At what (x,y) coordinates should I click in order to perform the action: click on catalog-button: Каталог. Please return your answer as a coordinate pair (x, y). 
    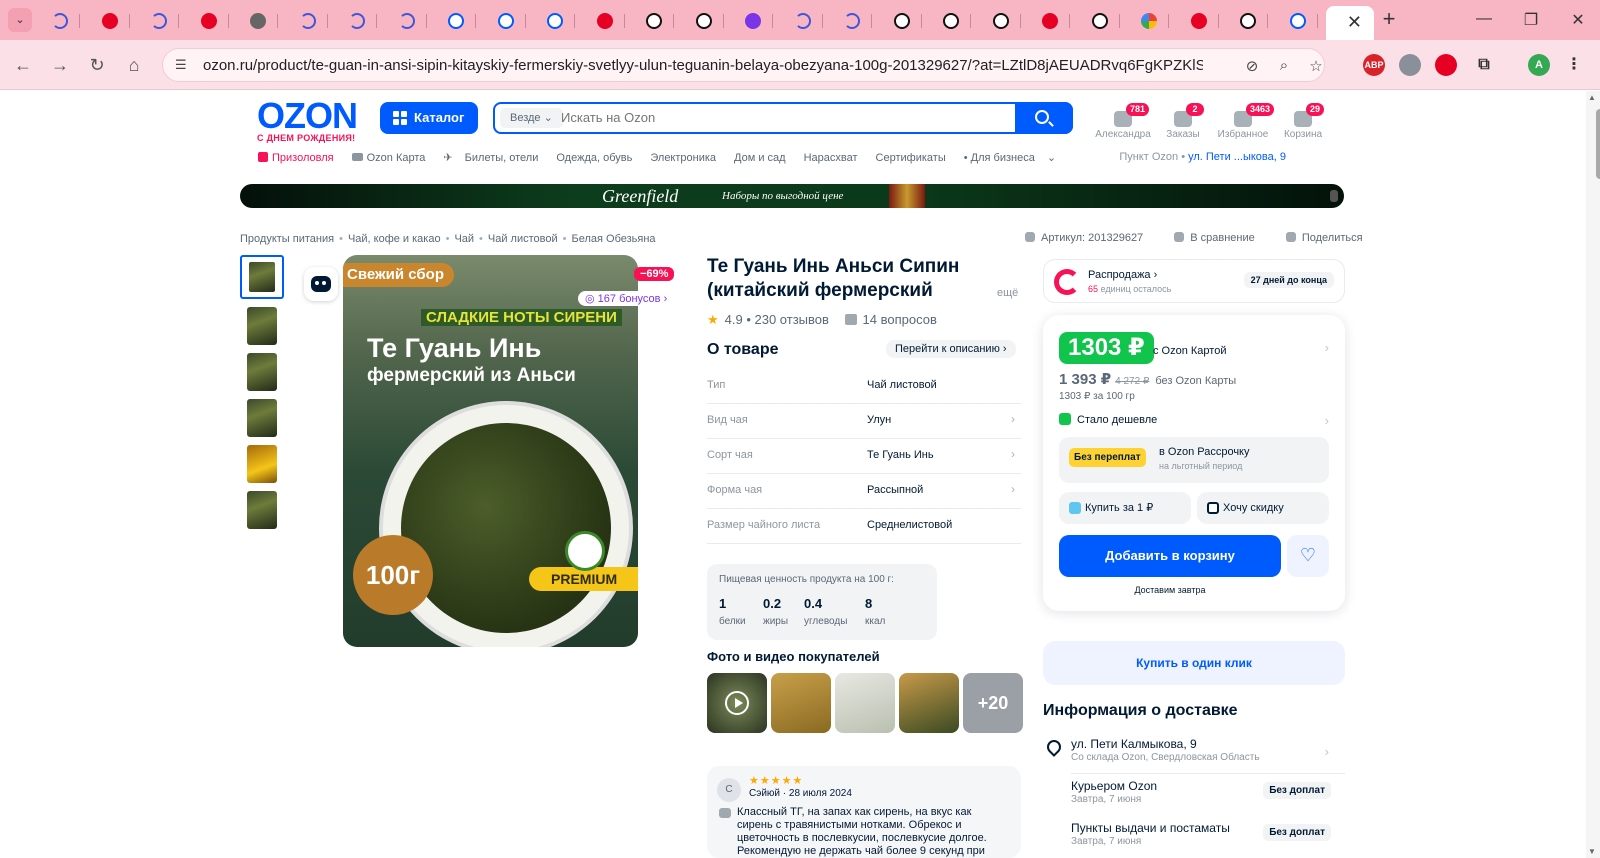
    Looking at the image, I should click on (429, 118).